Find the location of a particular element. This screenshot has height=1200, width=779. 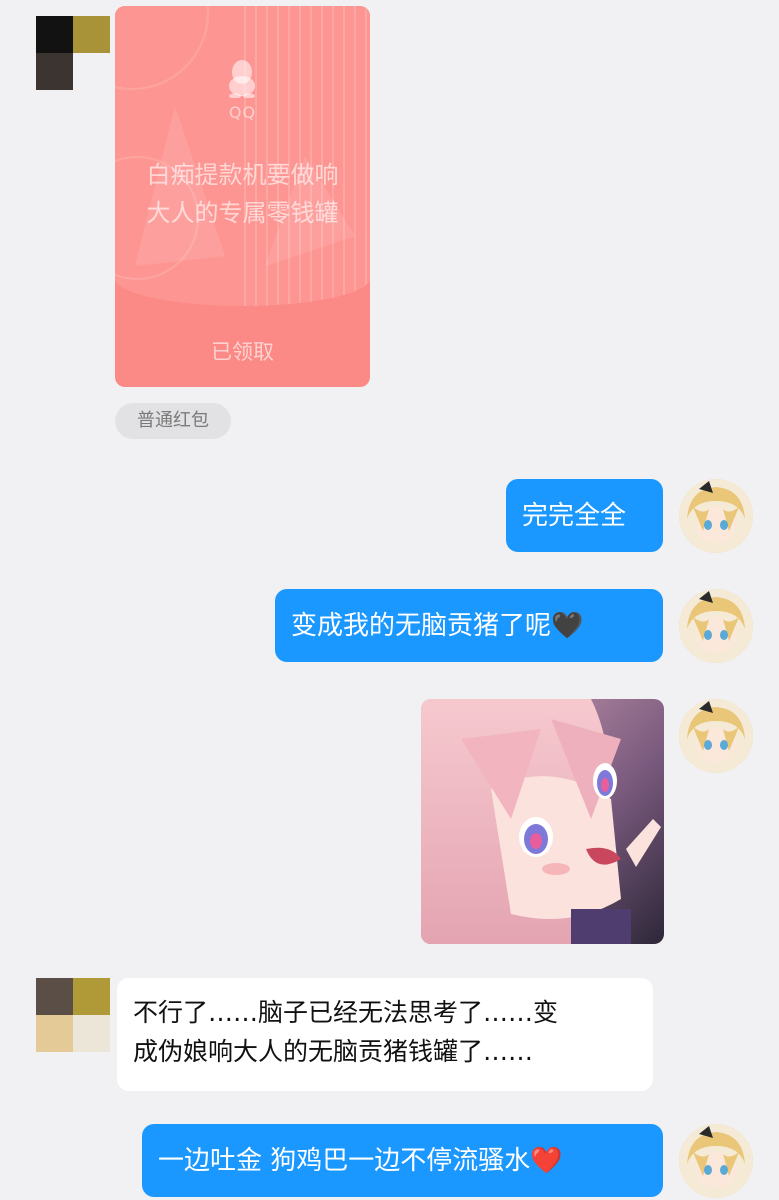

red-packet-status: 已领取 is located at coordinates (242, 352).